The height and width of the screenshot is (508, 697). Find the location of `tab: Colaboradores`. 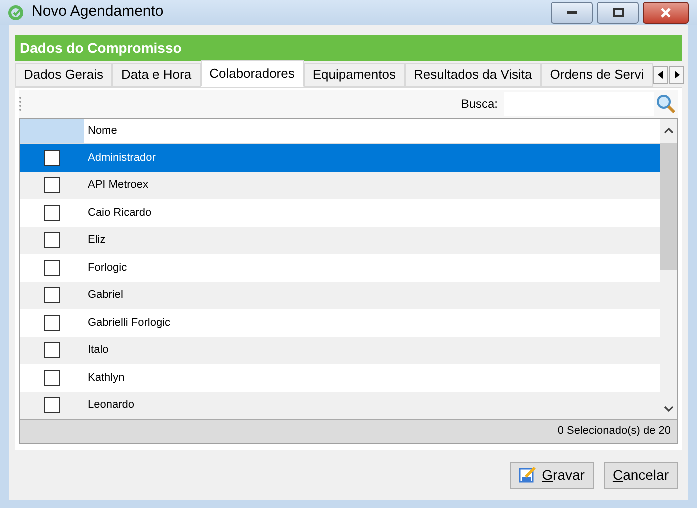

tab: Colaboradores is located at coordinates (252, 73).